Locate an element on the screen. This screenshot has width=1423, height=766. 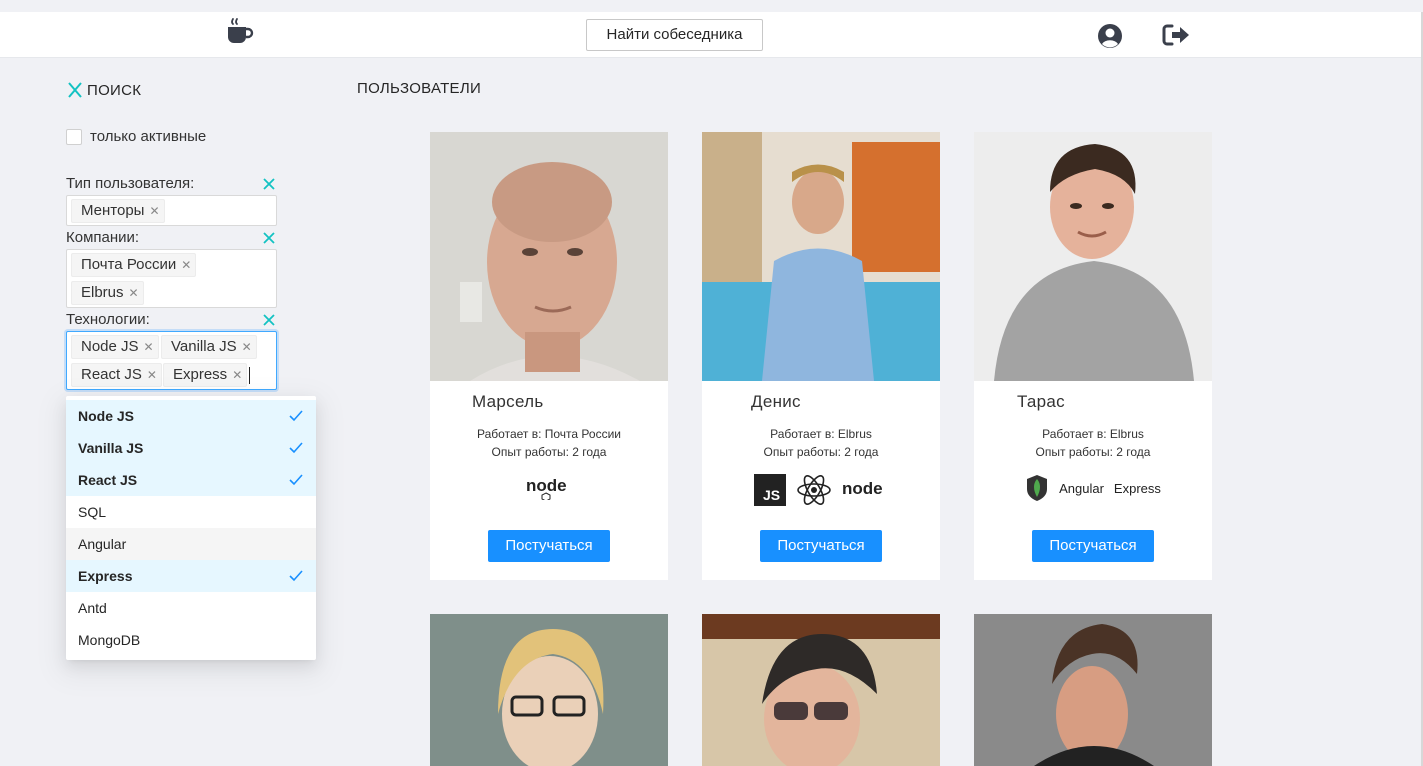
company-tag: Elbrus ✕ is located at coordinates (107, 293).